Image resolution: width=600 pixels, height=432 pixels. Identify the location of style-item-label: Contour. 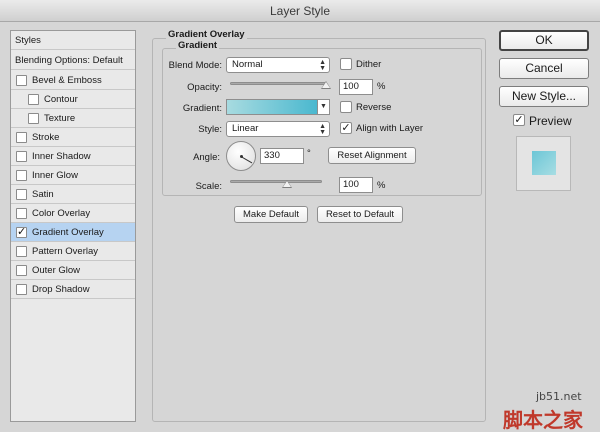
(61, 99).